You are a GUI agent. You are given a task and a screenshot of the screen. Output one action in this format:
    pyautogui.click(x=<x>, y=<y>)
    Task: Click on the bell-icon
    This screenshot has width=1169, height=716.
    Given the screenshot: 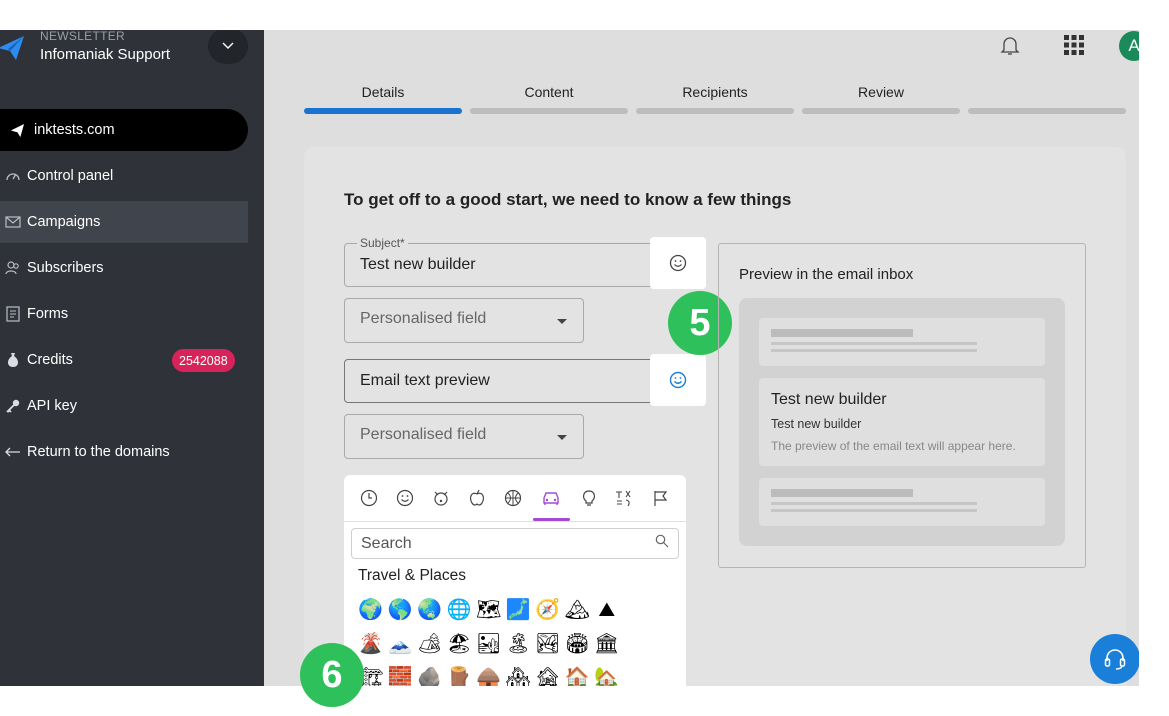 What is the action you would take?
    pyautogui.click(x=1010, y=45)
    